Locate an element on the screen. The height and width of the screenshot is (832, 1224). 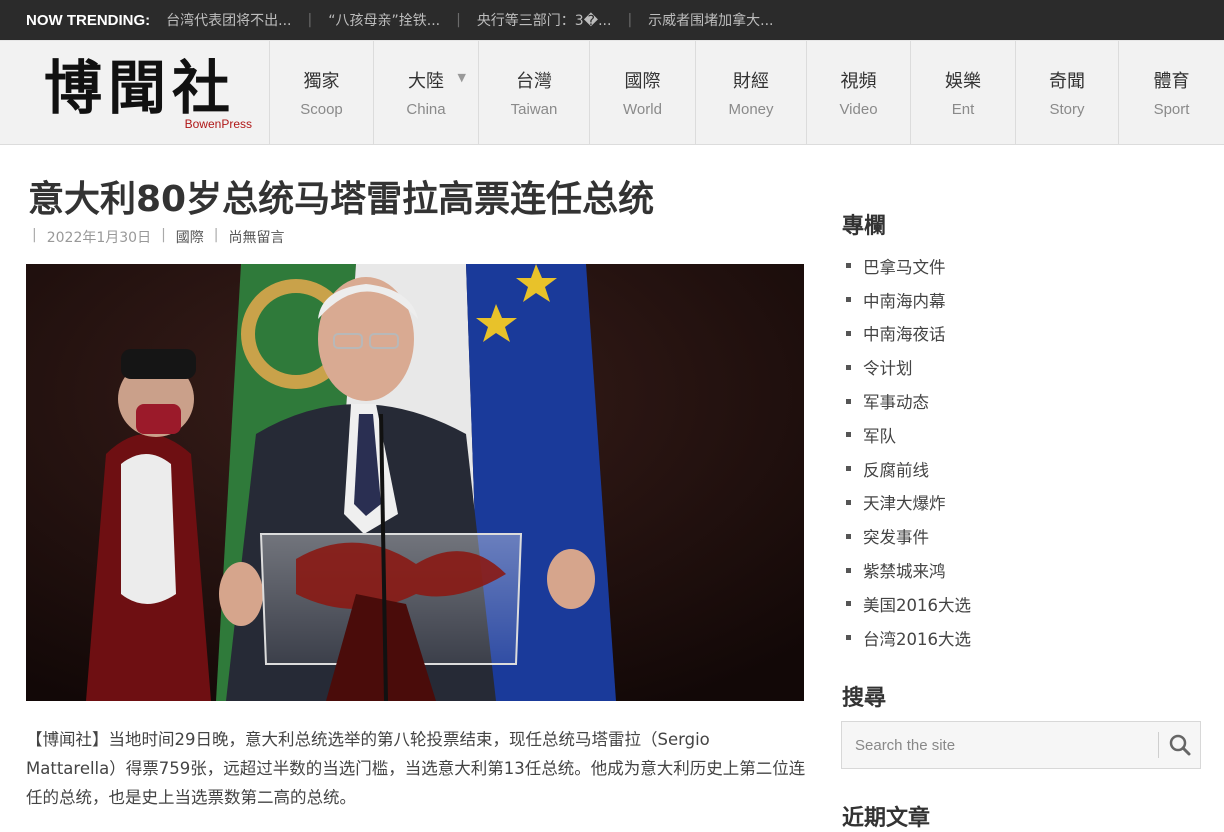
search-box is located at coordinates (1021, 745).